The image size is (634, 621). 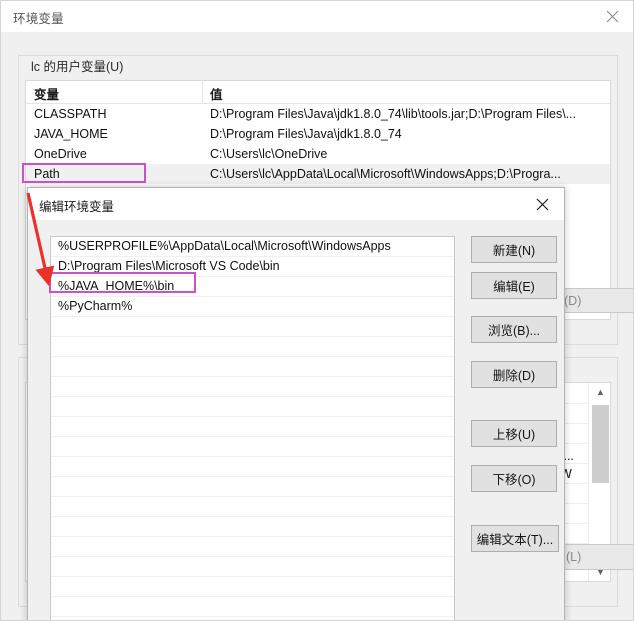 What do you see at coordinates (514, 433) in the screenshot?
I see `move-up-button: 上移(U)` at bounding box center [514, 433].